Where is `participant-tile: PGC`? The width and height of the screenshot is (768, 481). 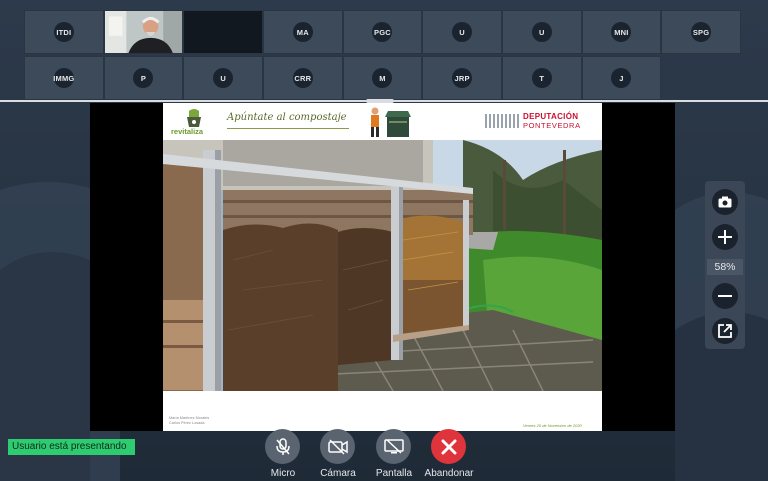
participant-tile: PGC is located at coordinates (382, 32).